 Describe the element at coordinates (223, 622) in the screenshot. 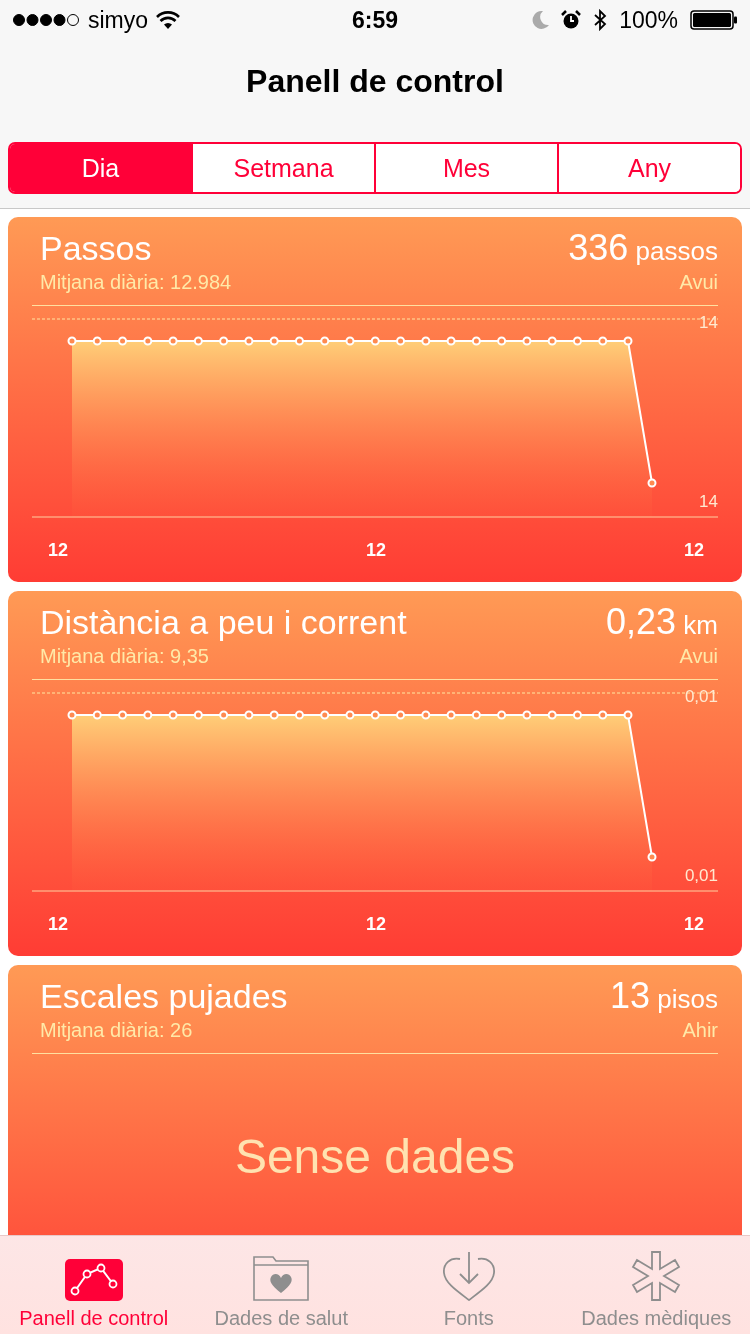

I see `metric-title: Distància a peu i corrent` at that location.